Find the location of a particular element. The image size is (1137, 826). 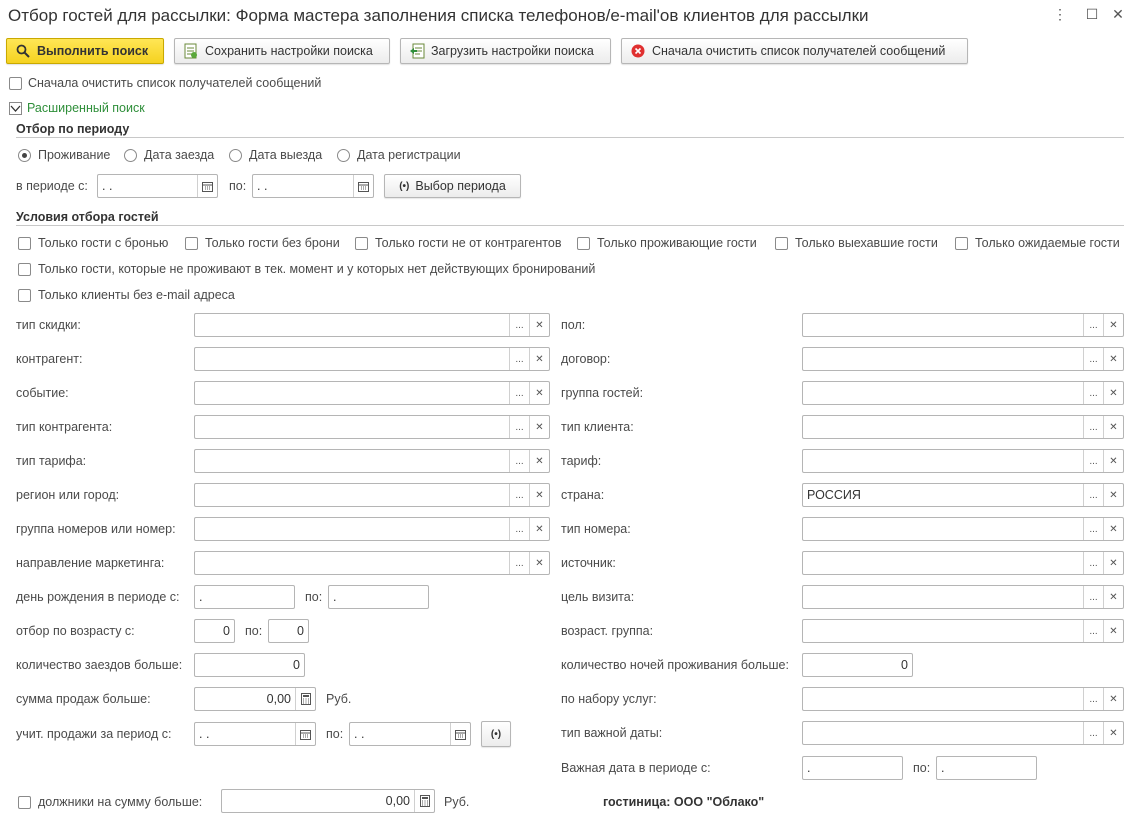

region-input: ... ✕ is located at coordinates (372, 495).